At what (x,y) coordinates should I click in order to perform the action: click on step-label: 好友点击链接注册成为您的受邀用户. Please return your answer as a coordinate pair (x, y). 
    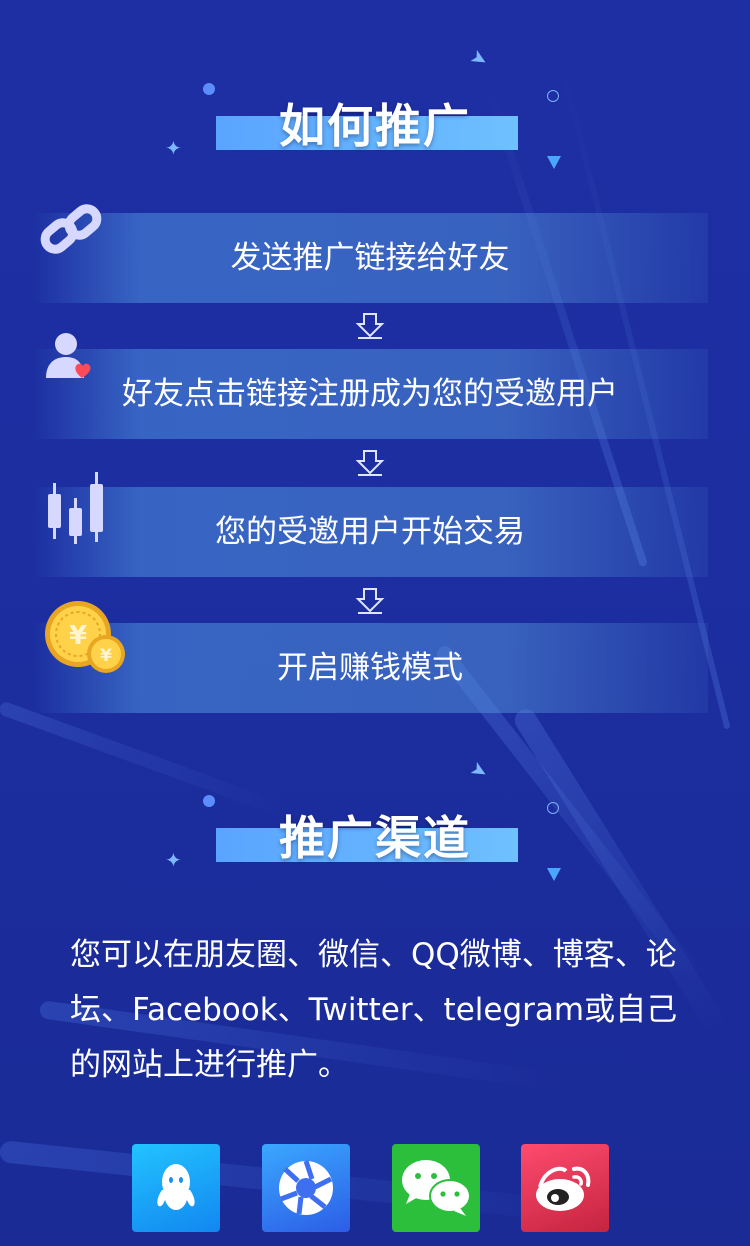
    Looking at the image, I should click on (370, 394).